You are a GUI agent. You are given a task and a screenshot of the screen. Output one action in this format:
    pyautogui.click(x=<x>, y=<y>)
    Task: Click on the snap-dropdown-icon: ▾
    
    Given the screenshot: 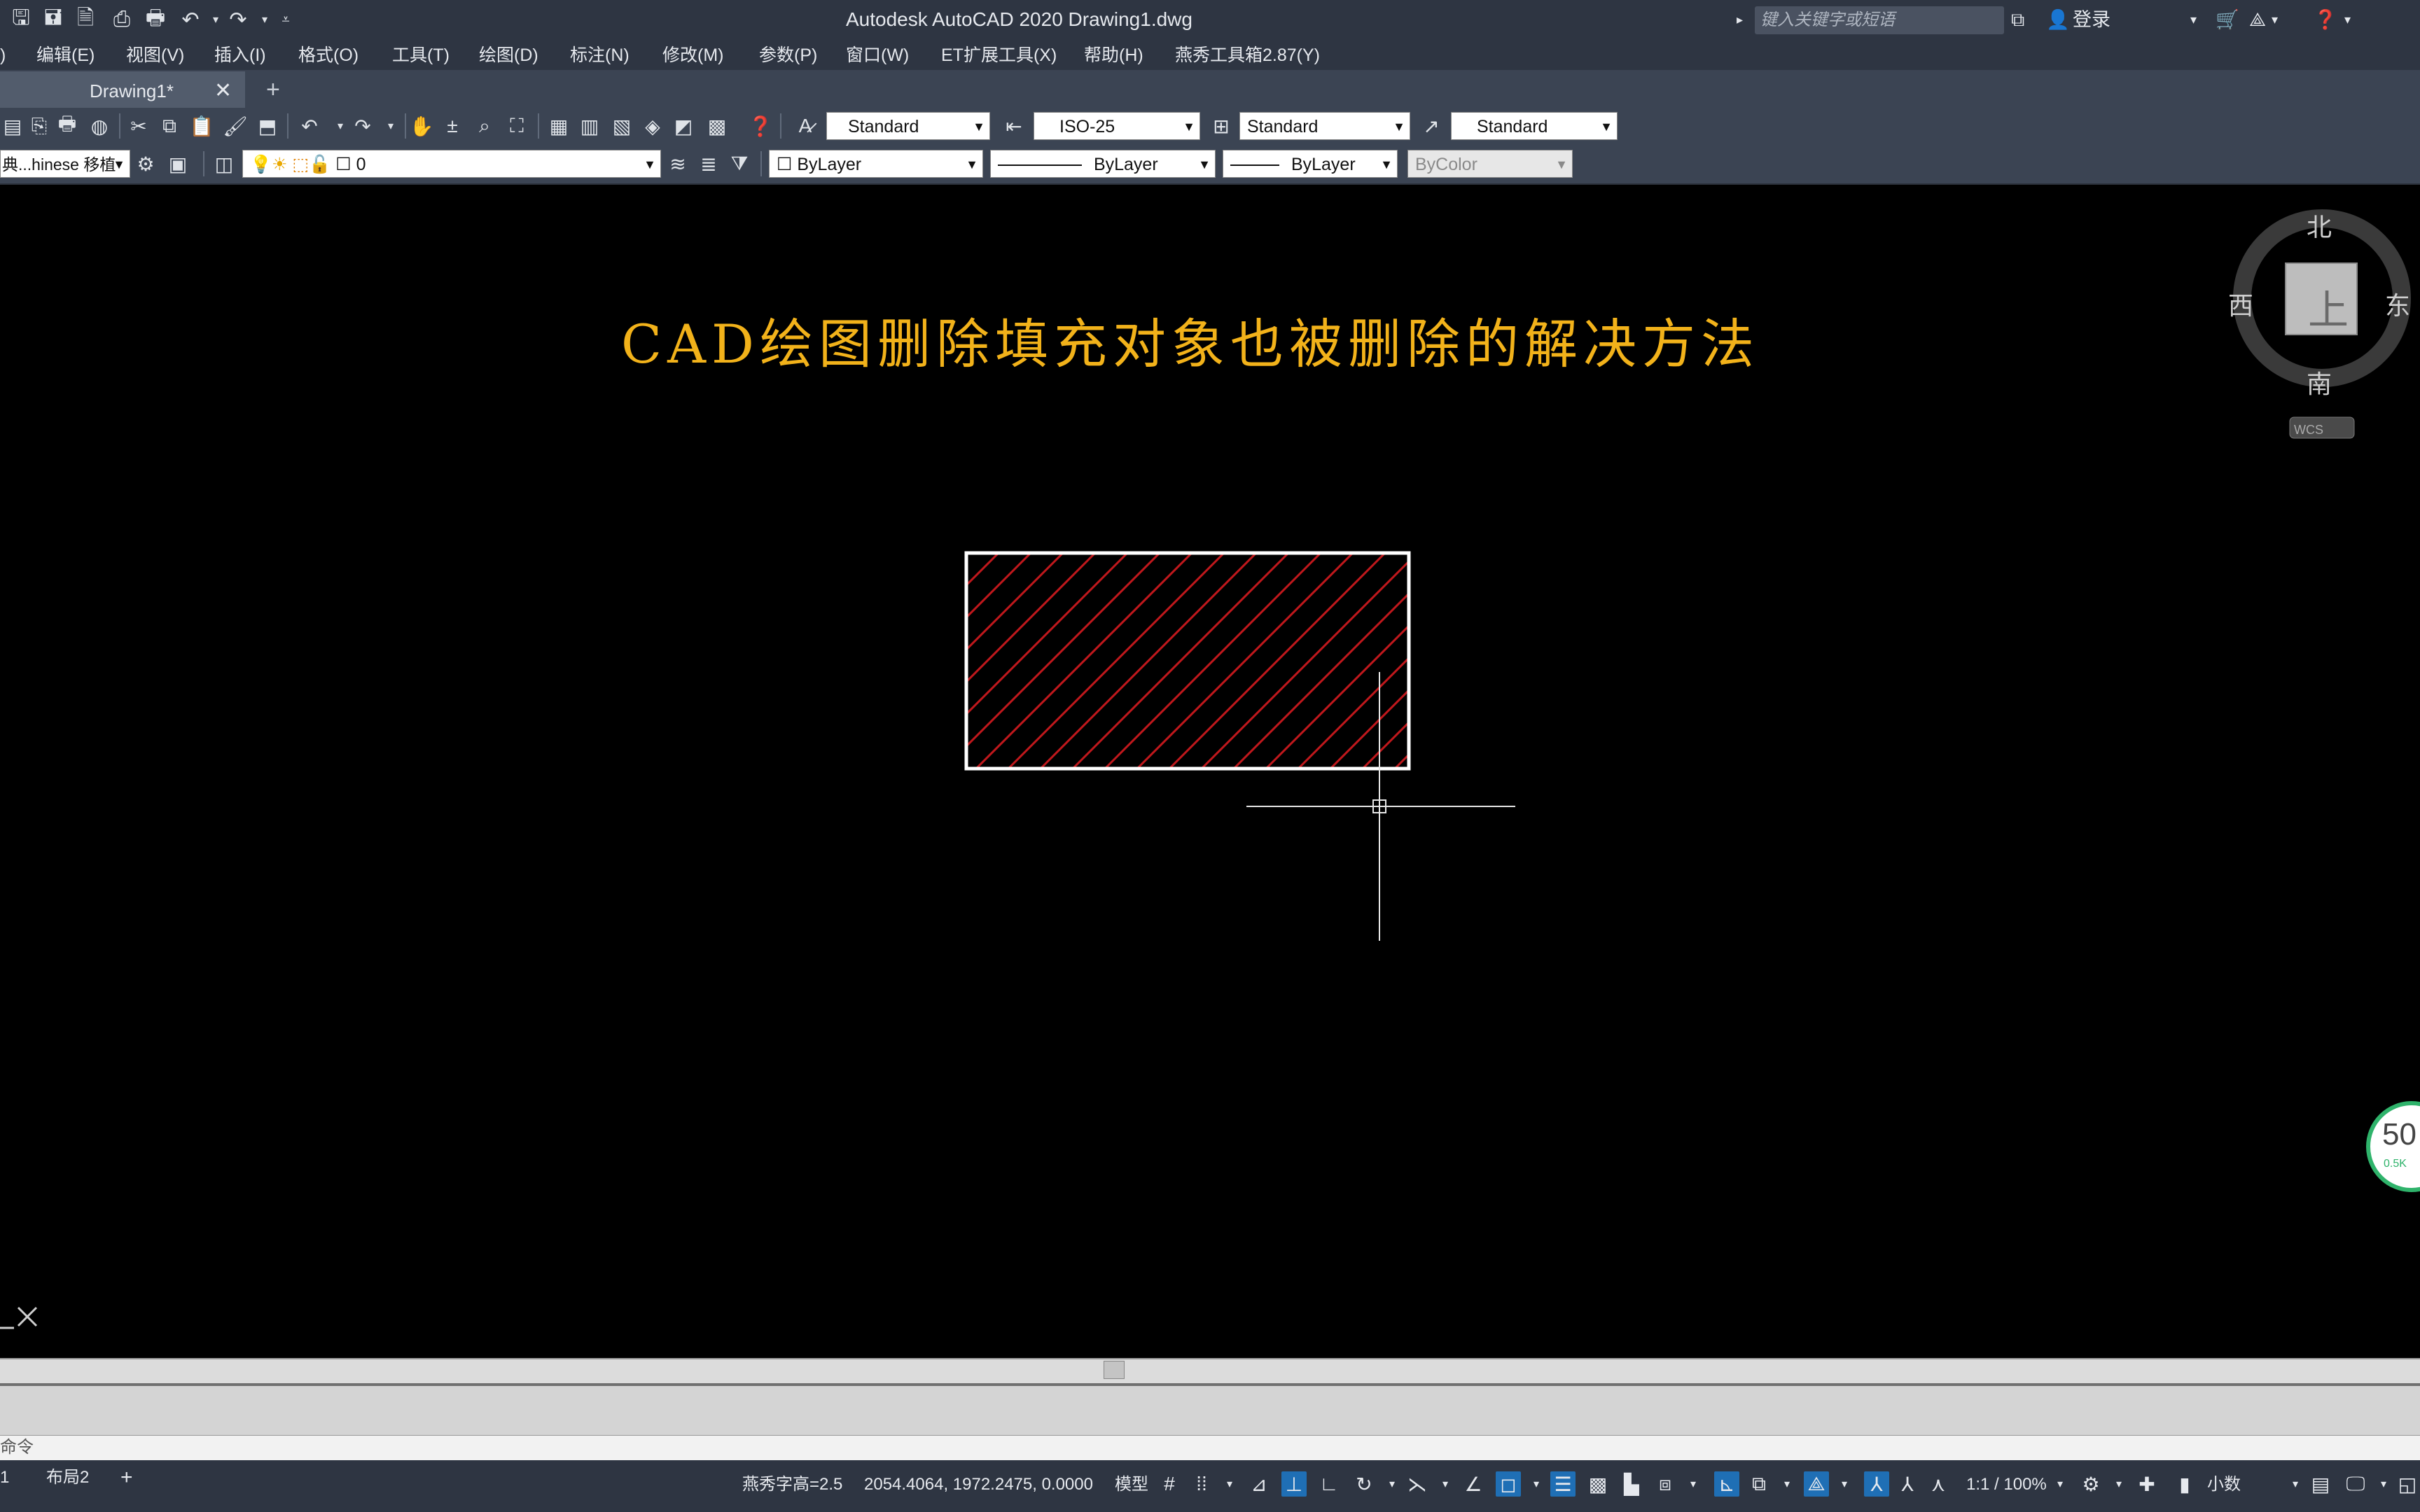 What is the action you would take?
    pyautogui.click(x=1229, y=1484)
    